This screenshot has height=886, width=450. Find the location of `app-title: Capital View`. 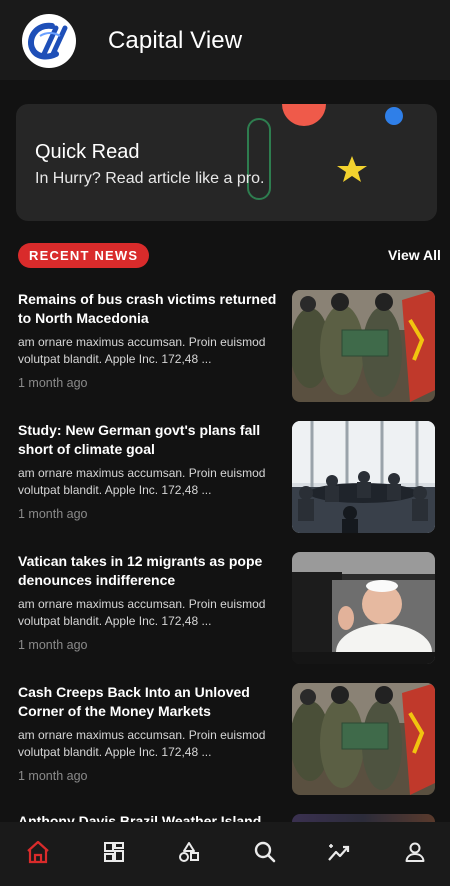

app-title: Capital View is located at coordinates (175, 40).